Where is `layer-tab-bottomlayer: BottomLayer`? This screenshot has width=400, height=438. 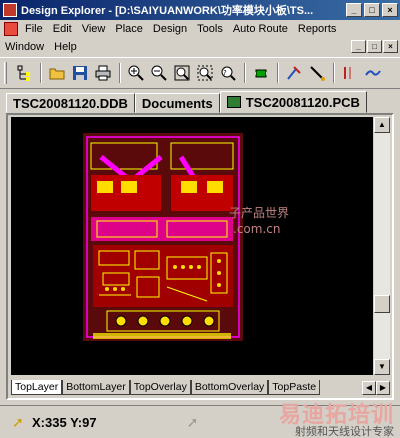 layer-tab-bottomlayer: BottomLayer is located at coordinates (96, 387).